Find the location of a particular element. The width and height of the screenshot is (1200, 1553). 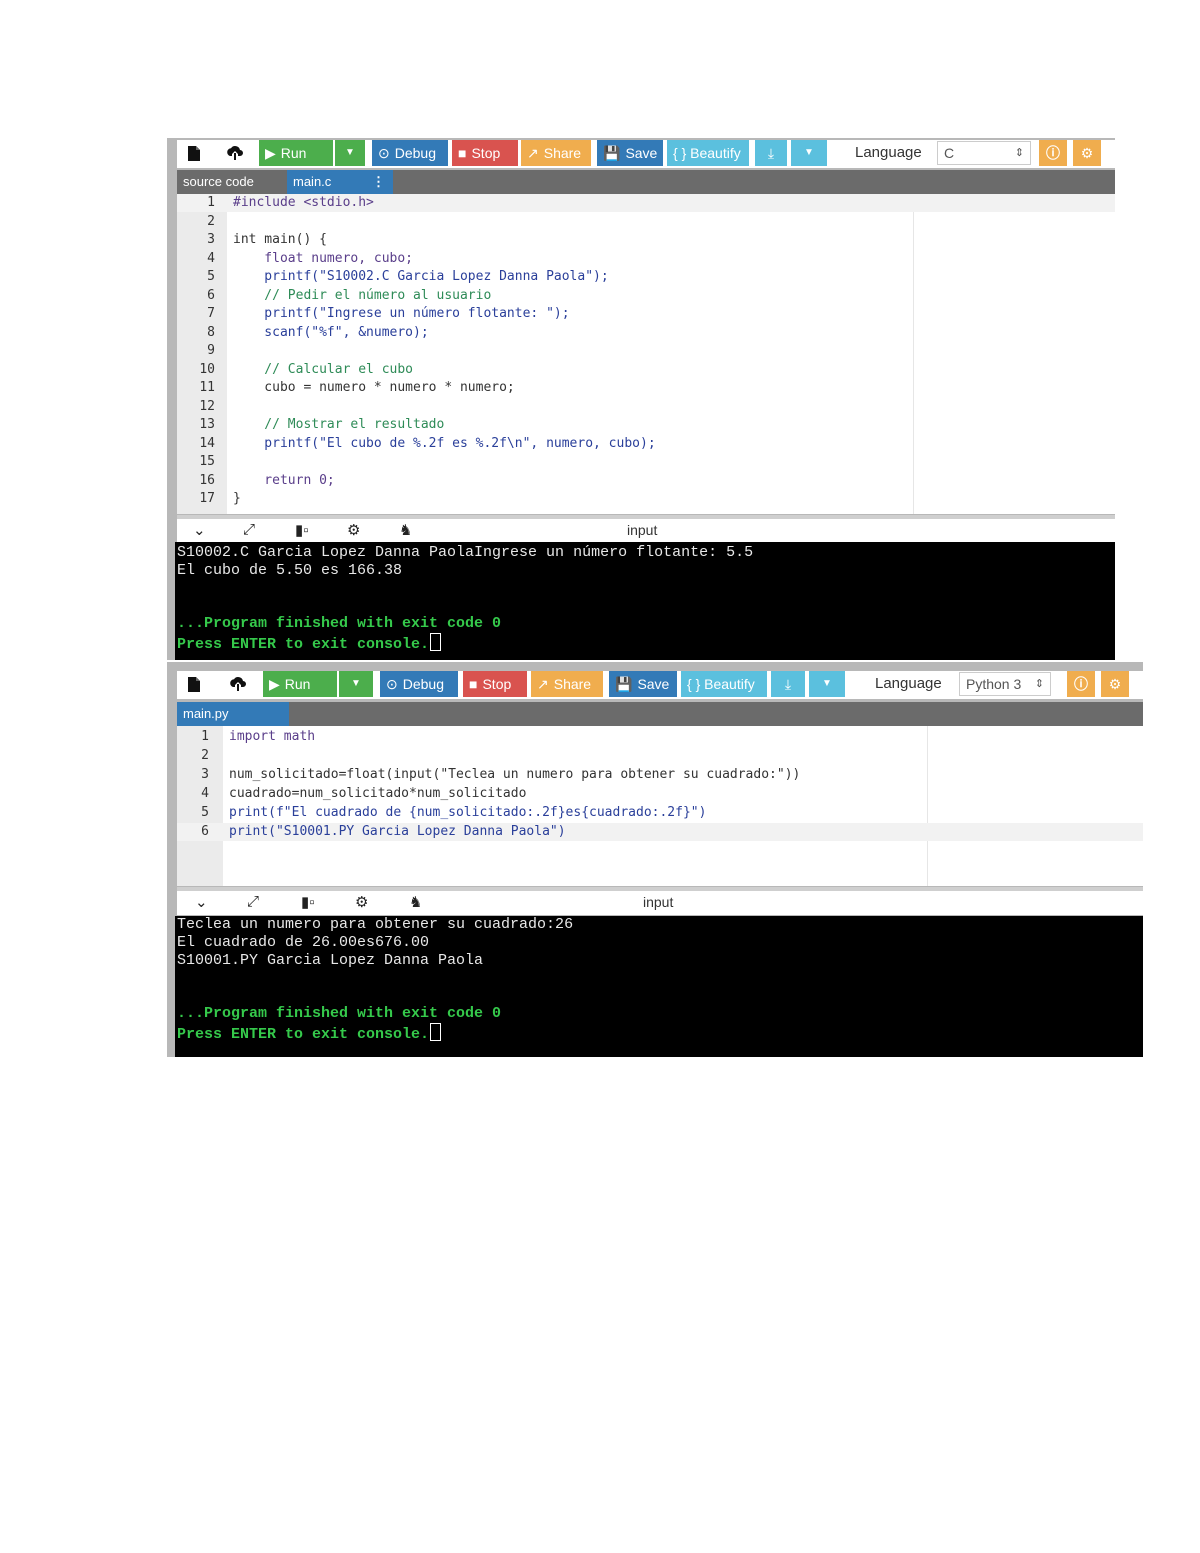

code-text: #include <stdio.h> is located at coordinates (303, 202).